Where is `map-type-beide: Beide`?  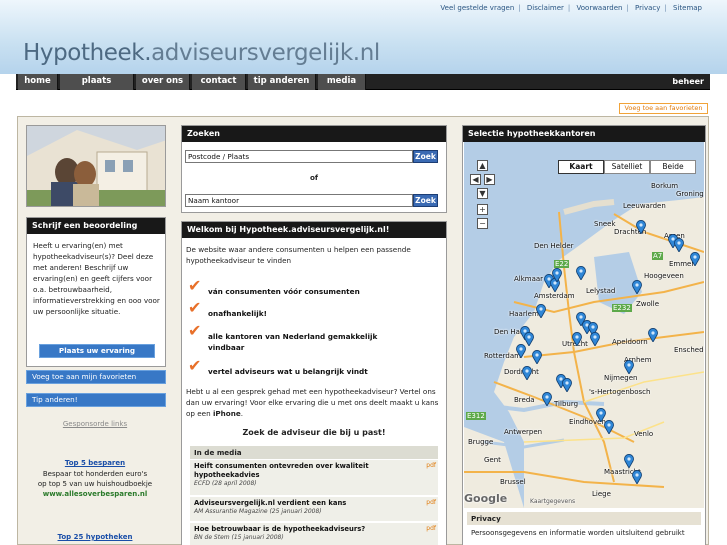 map-type-beide: Beide is located at coordinates (673, 167).